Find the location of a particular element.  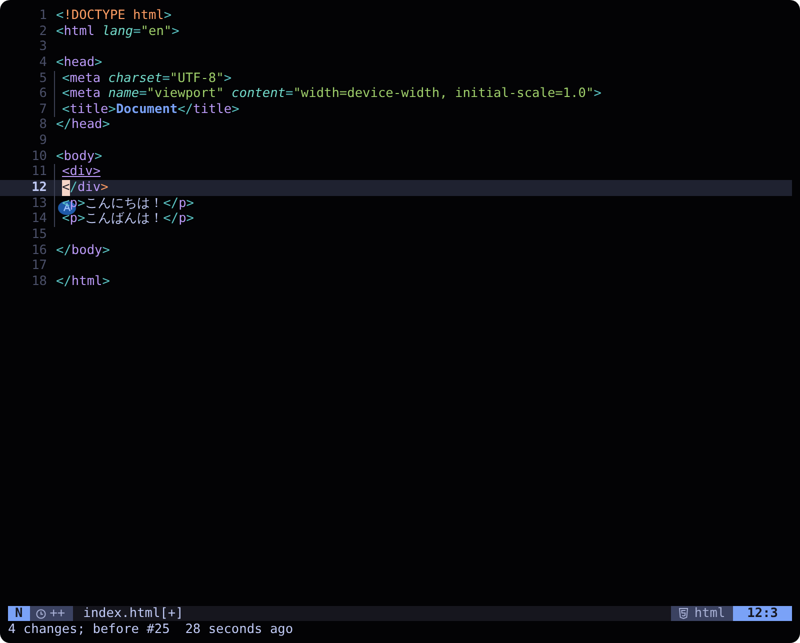

code-token: こんばんは！ is located at coordinates (124, 219).